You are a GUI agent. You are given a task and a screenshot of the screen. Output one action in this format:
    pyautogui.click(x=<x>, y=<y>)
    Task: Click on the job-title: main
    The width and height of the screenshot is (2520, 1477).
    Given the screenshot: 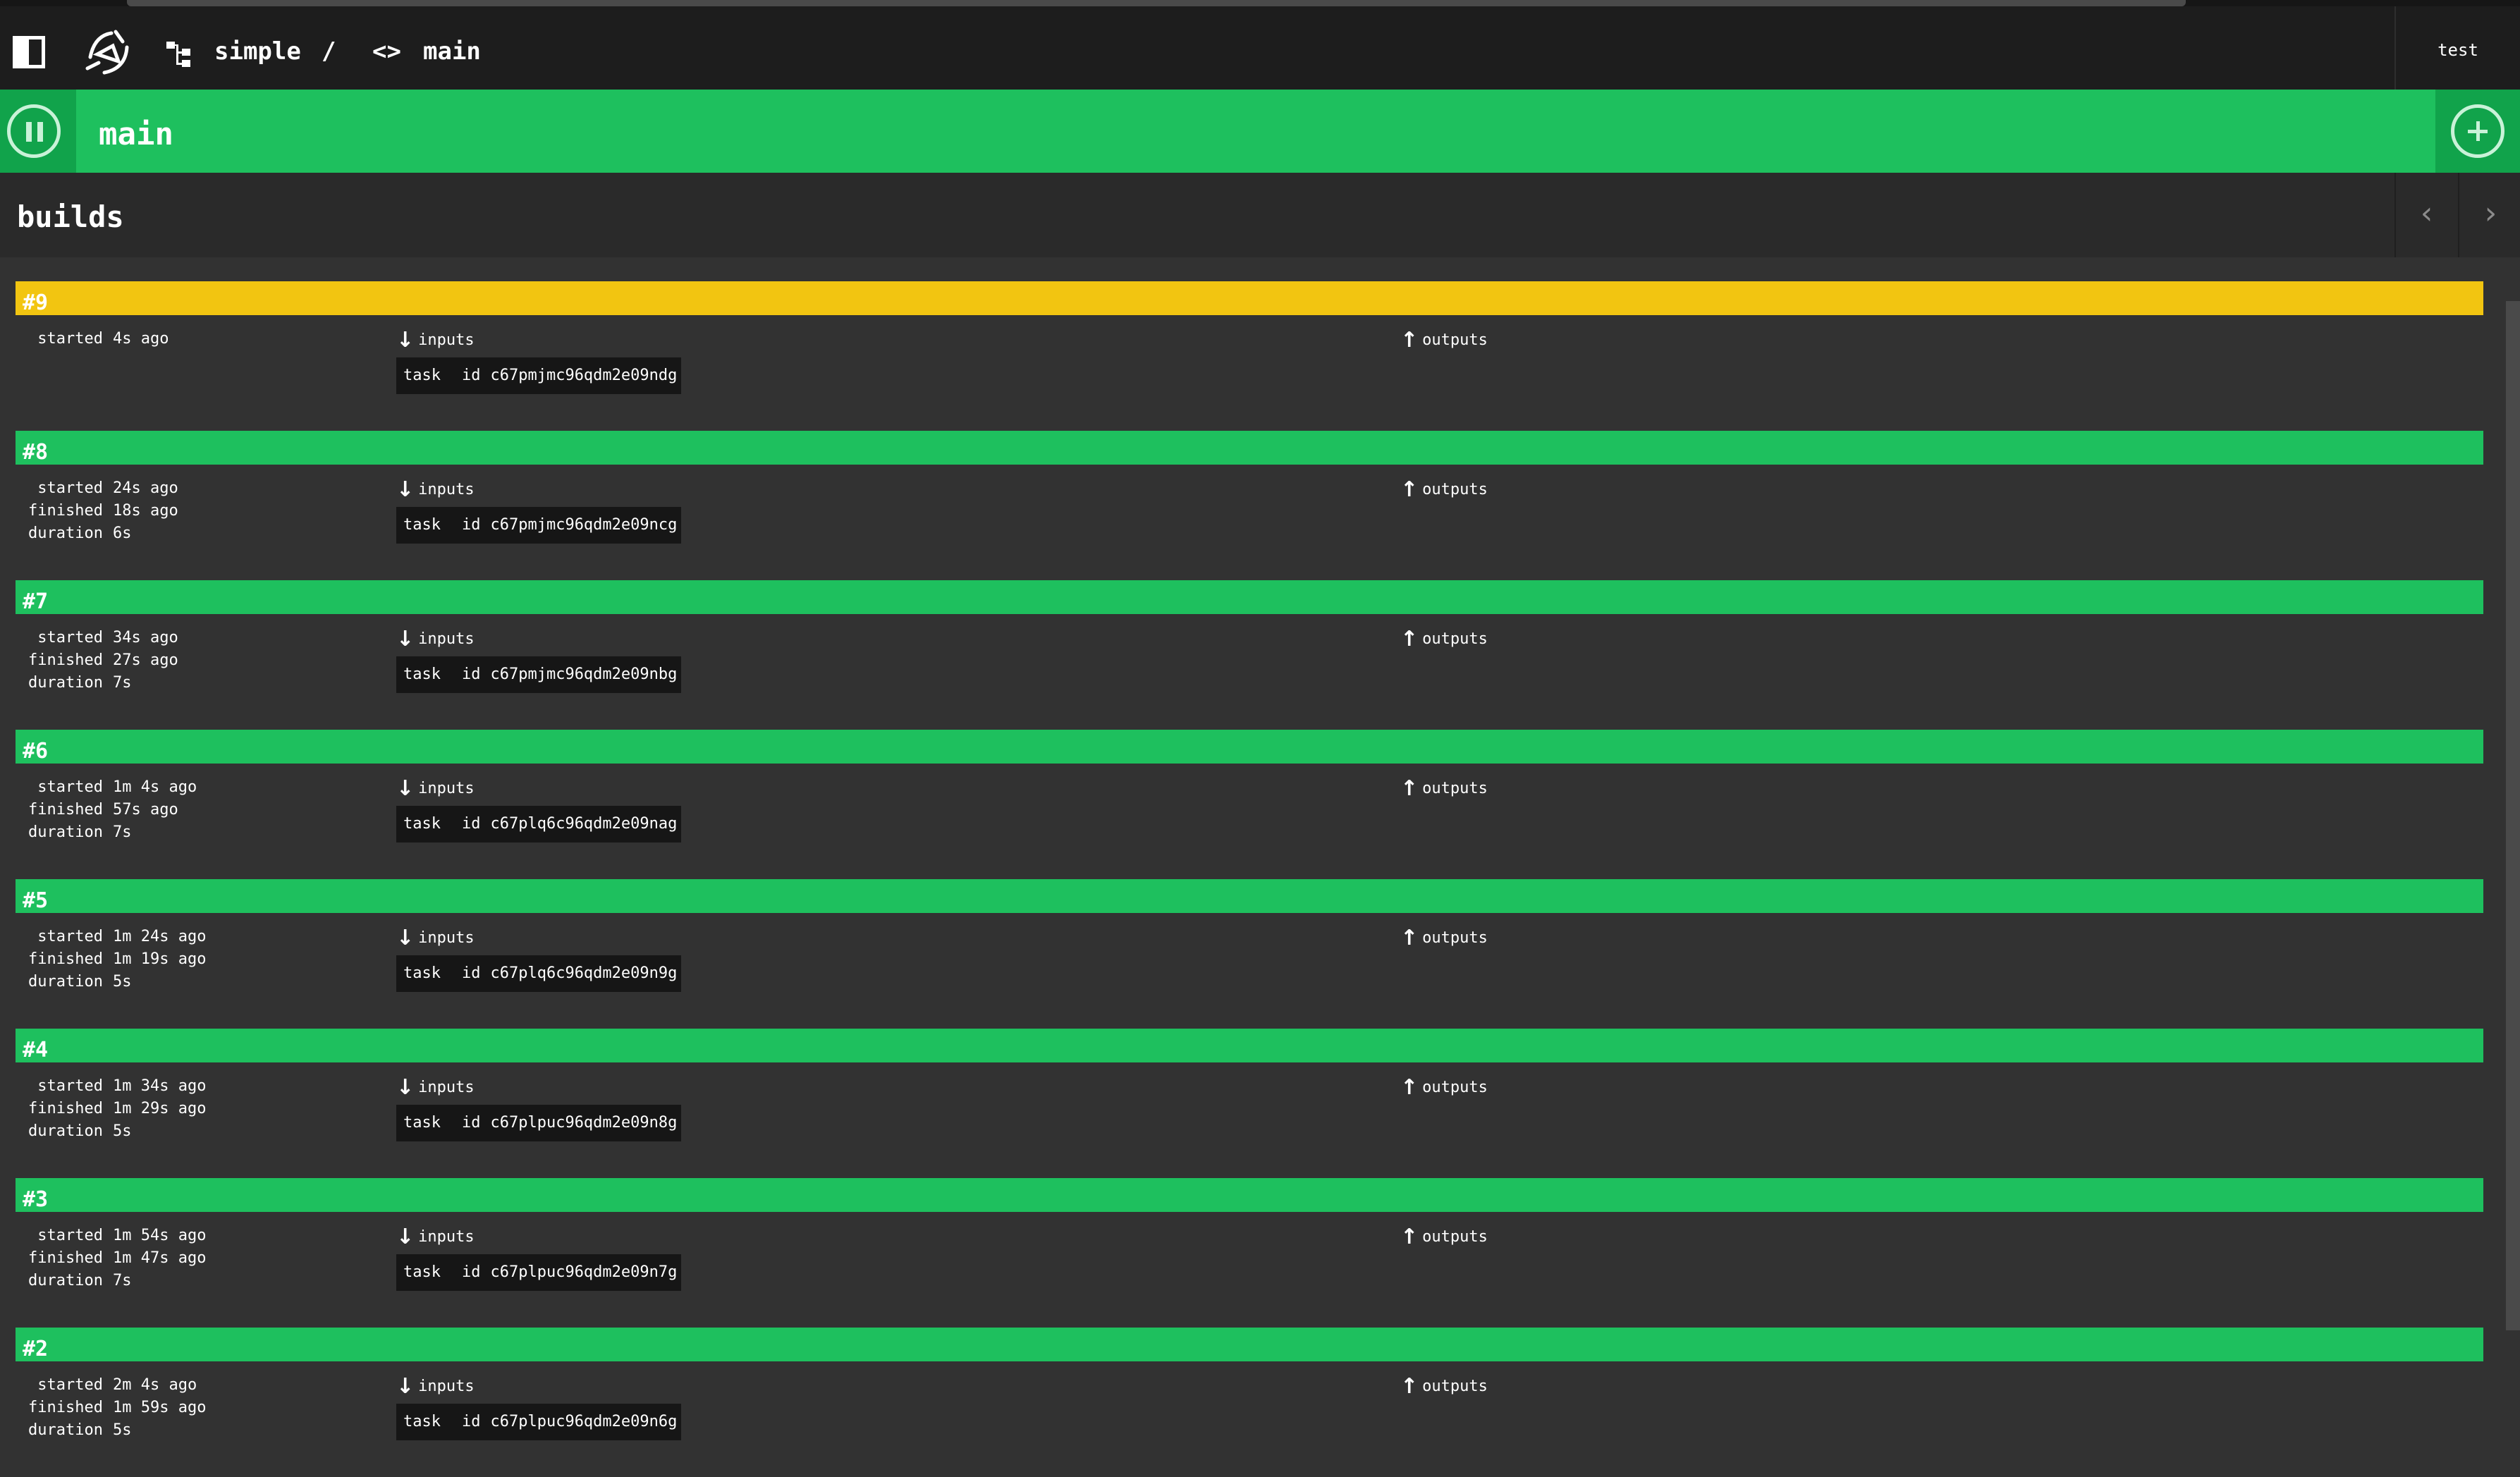 What is the action you would take?
    pyautogui.click(x=136, y=134)
    